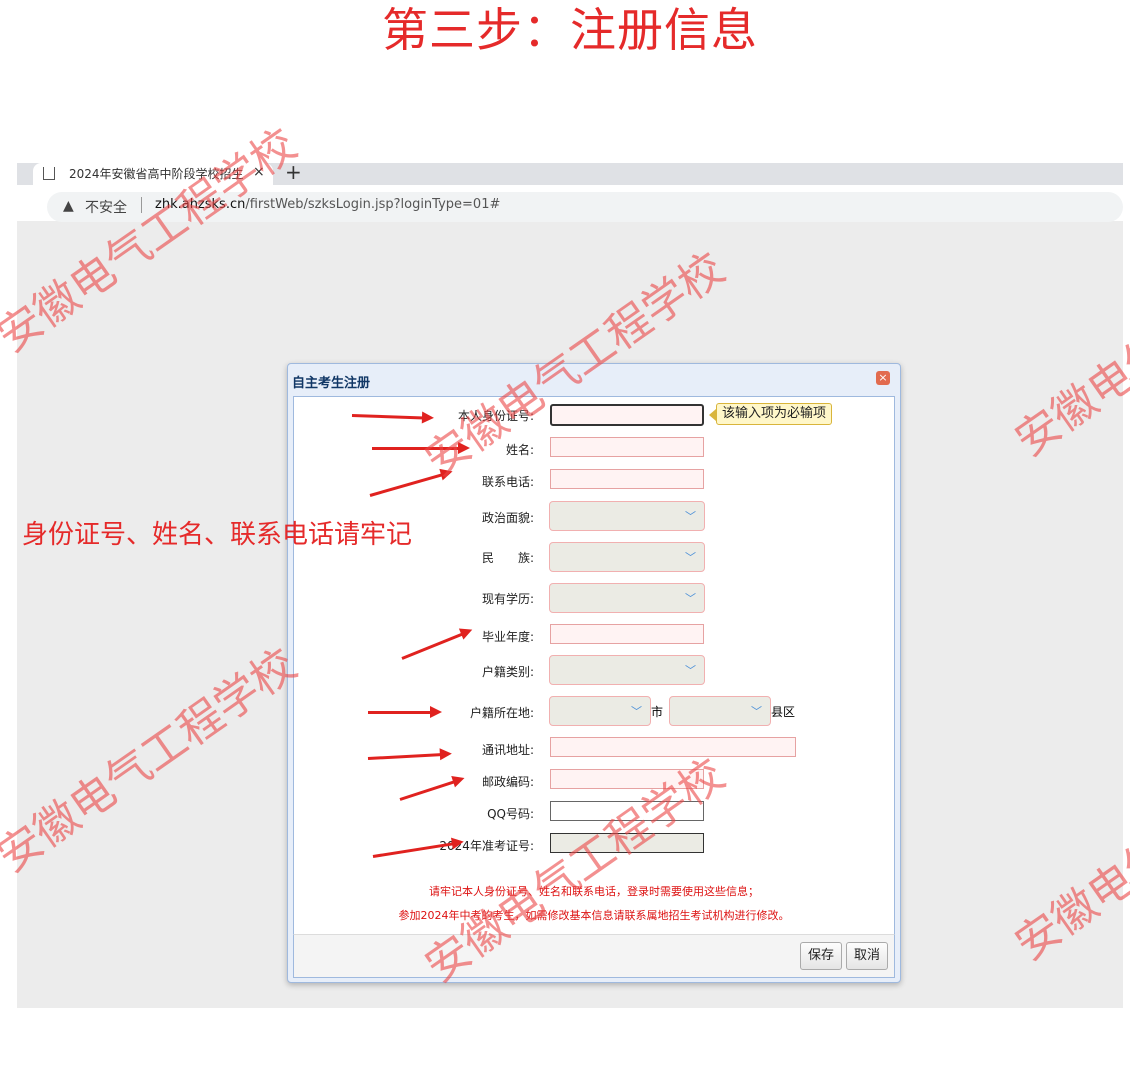 The width and height of the screenshot is (1130, 1084). Describe the element at coordinates (594, 915) in the screenshot. I see `note-line-2: 参加2024年中考的考生，如需修改基本信息请联系属地招生考试机构进行修改。` at that location.